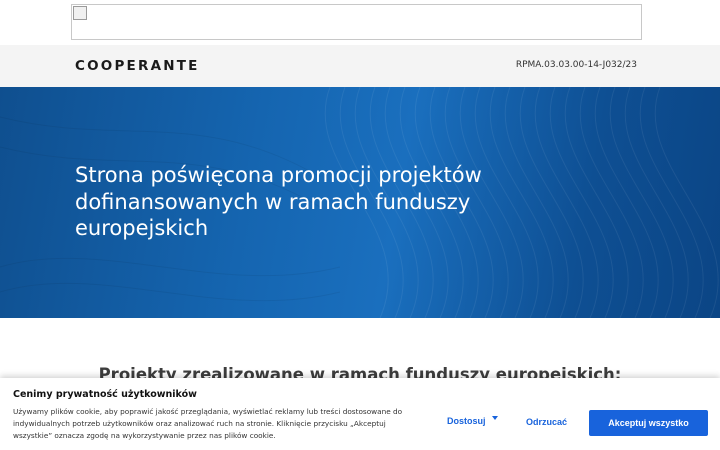 This screenshot has width=720, height=450. What do you see at coordinates (466, 421) in the screenshot?
I see `customize-label: Dostosuj` at bounding box center [466, 421].